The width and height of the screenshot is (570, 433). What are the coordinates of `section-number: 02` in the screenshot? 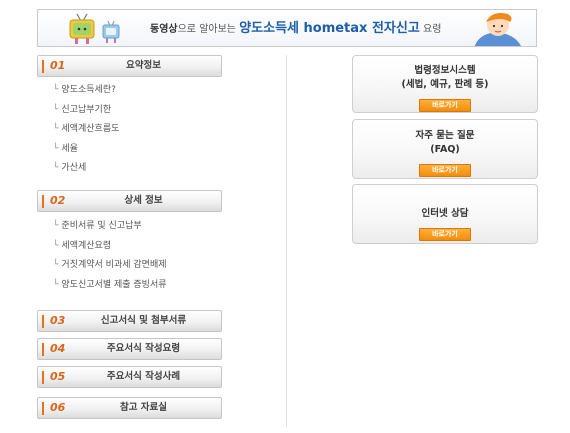 It's located at (58, 200).